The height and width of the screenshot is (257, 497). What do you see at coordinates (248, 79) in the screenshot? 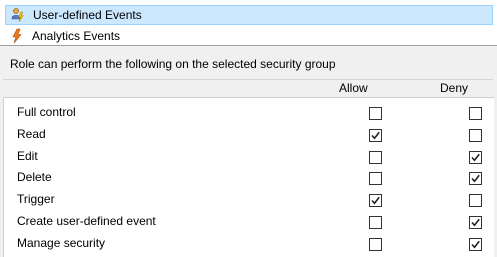
I see `header-divider` at bounding box center [248, 79].